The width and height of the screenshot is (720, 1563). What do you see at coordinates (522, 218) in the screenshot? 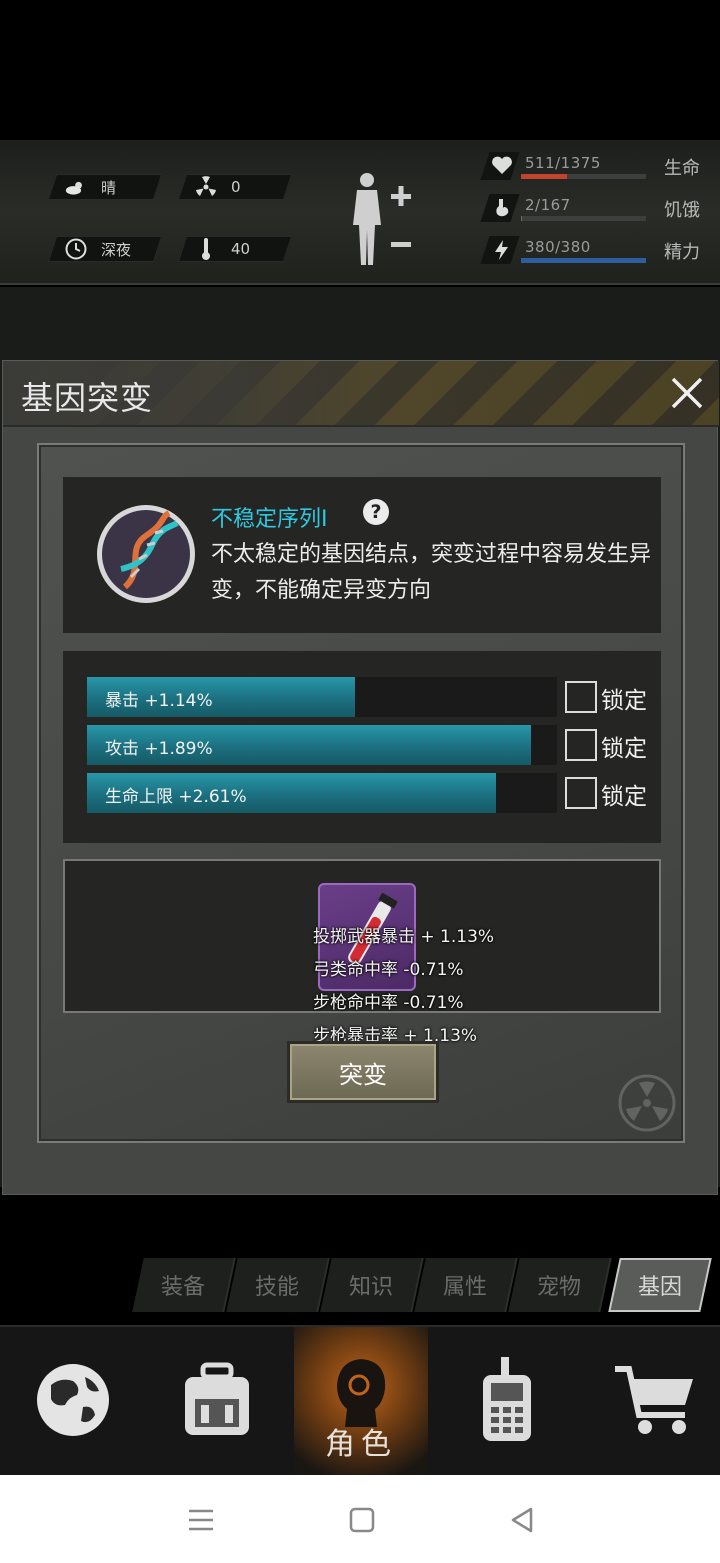
I see `hunger-bar-fill` at bounding box center [522, 218].